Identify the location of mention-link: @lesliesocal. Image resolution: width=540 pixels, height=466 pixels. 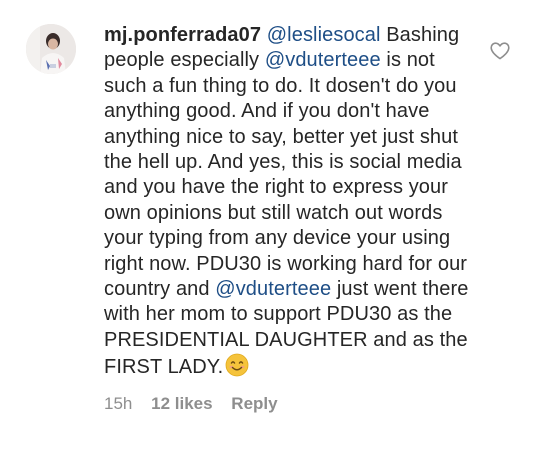
(324, 35).